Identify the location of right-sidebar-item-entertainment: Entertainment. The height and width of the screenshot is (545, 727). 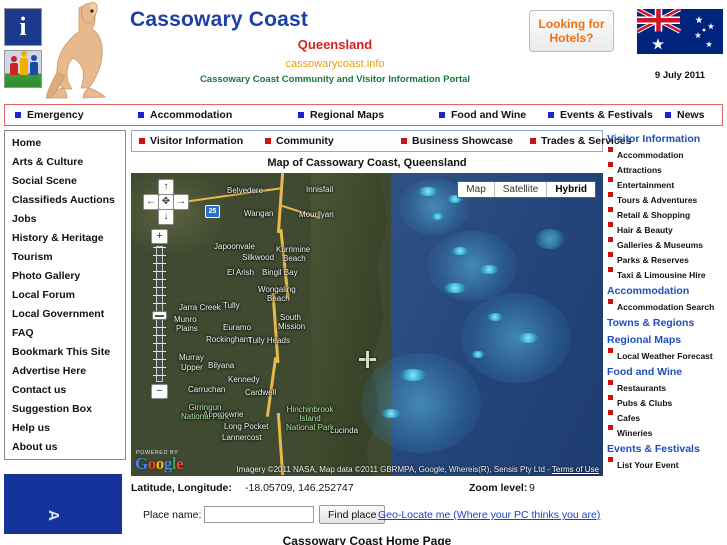
(666, 183).